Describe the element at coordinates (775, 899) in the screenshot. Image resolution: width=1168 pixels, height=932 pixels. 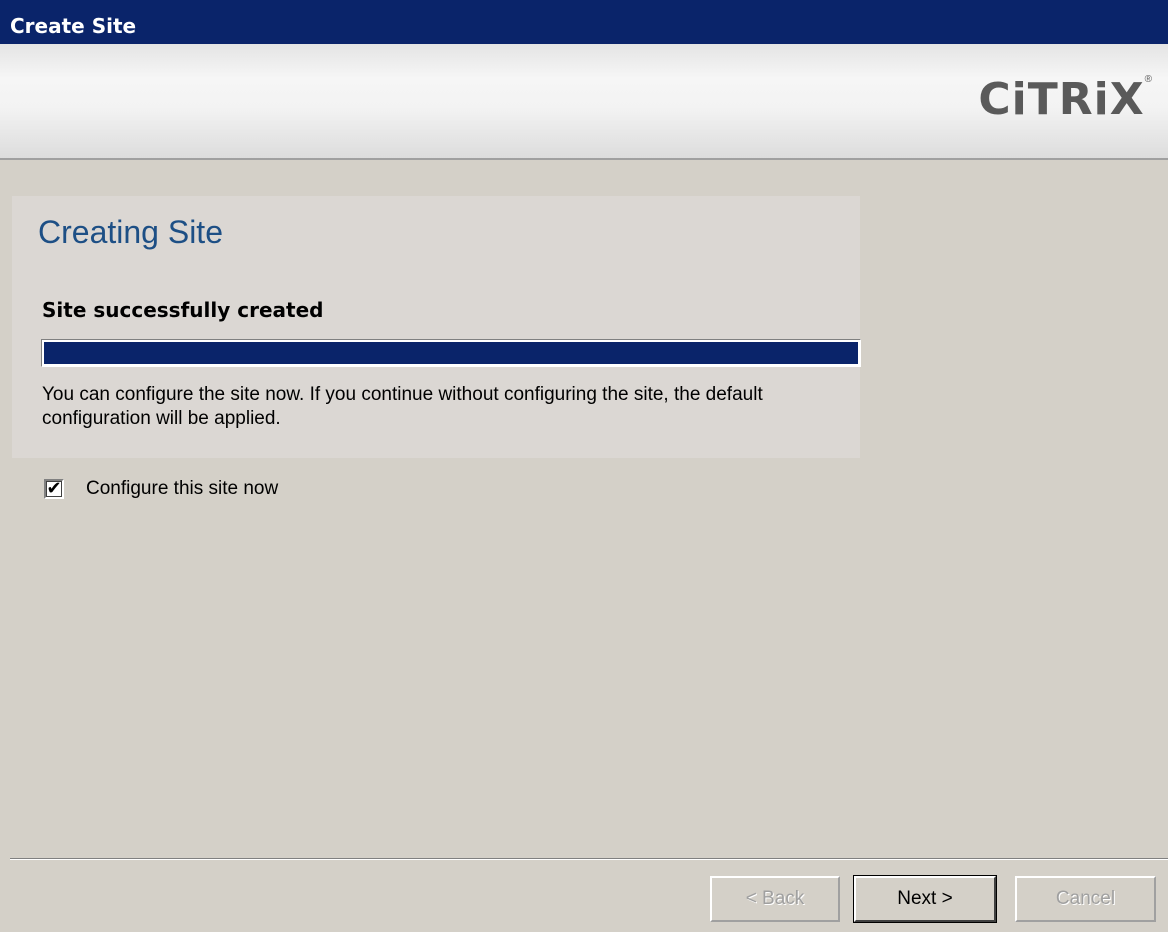
I see `back-button: < Back` at that location.